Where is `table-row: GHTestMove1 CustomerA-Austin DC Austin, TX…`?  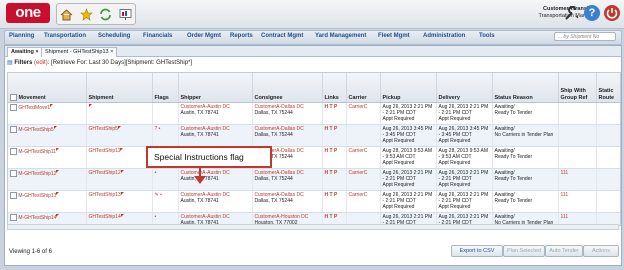
table-row: GHTestMove1 CustomerA-Austin DC Austin, TX… is located at coordinates (314, 113).